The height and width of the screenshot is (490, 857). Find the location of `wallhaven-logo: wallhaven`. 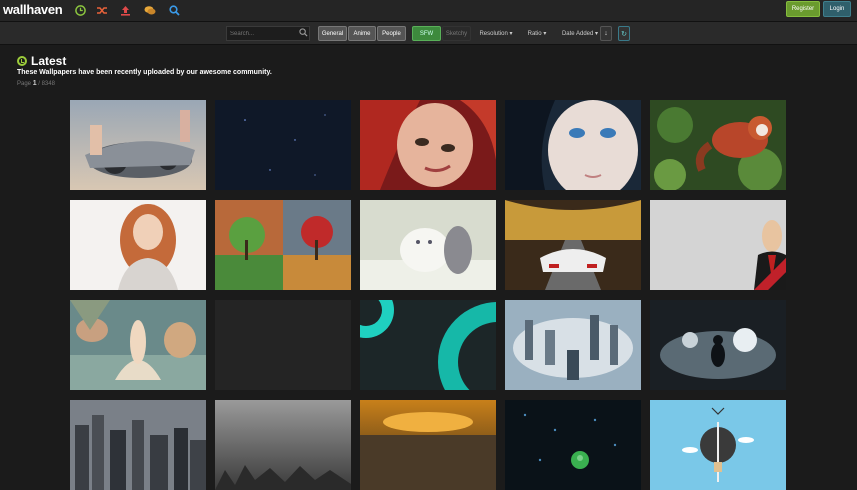

wallhaven-logo: wallhaven is located at coordinates (33, 9).